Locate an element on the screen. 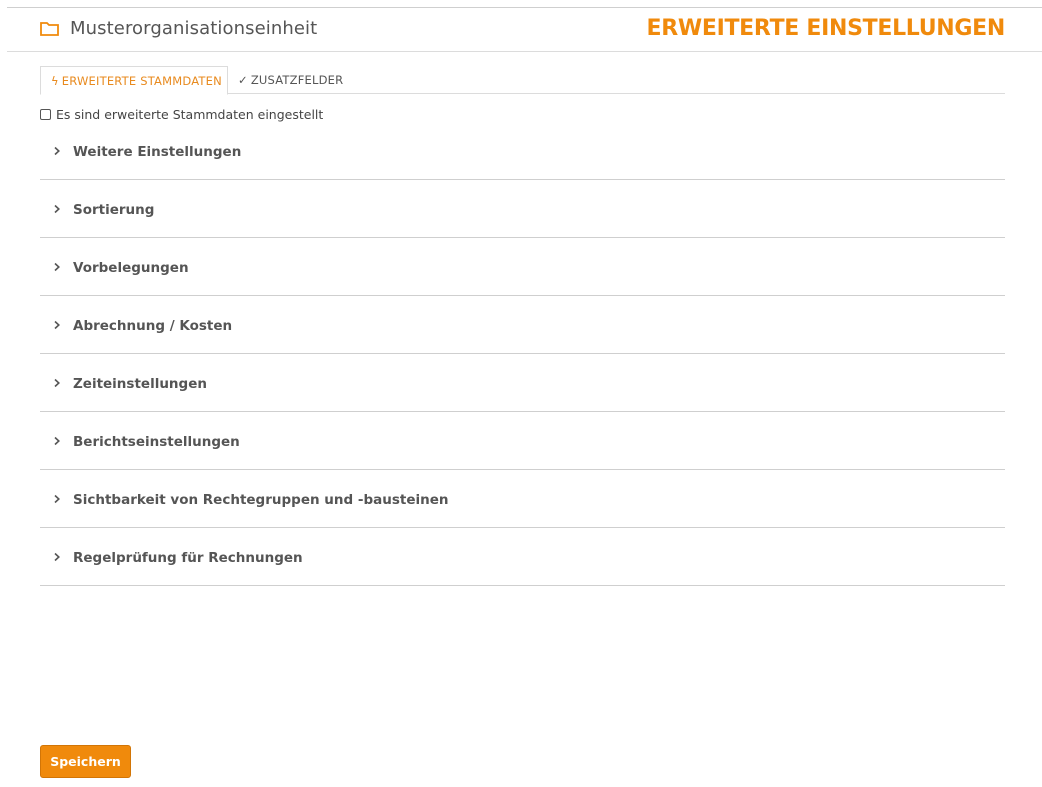 The height and width of the screenshot is (787, 1042). section-berichtseinstellungen: Berichtseinstellungen is located at coordinates (522, 441).